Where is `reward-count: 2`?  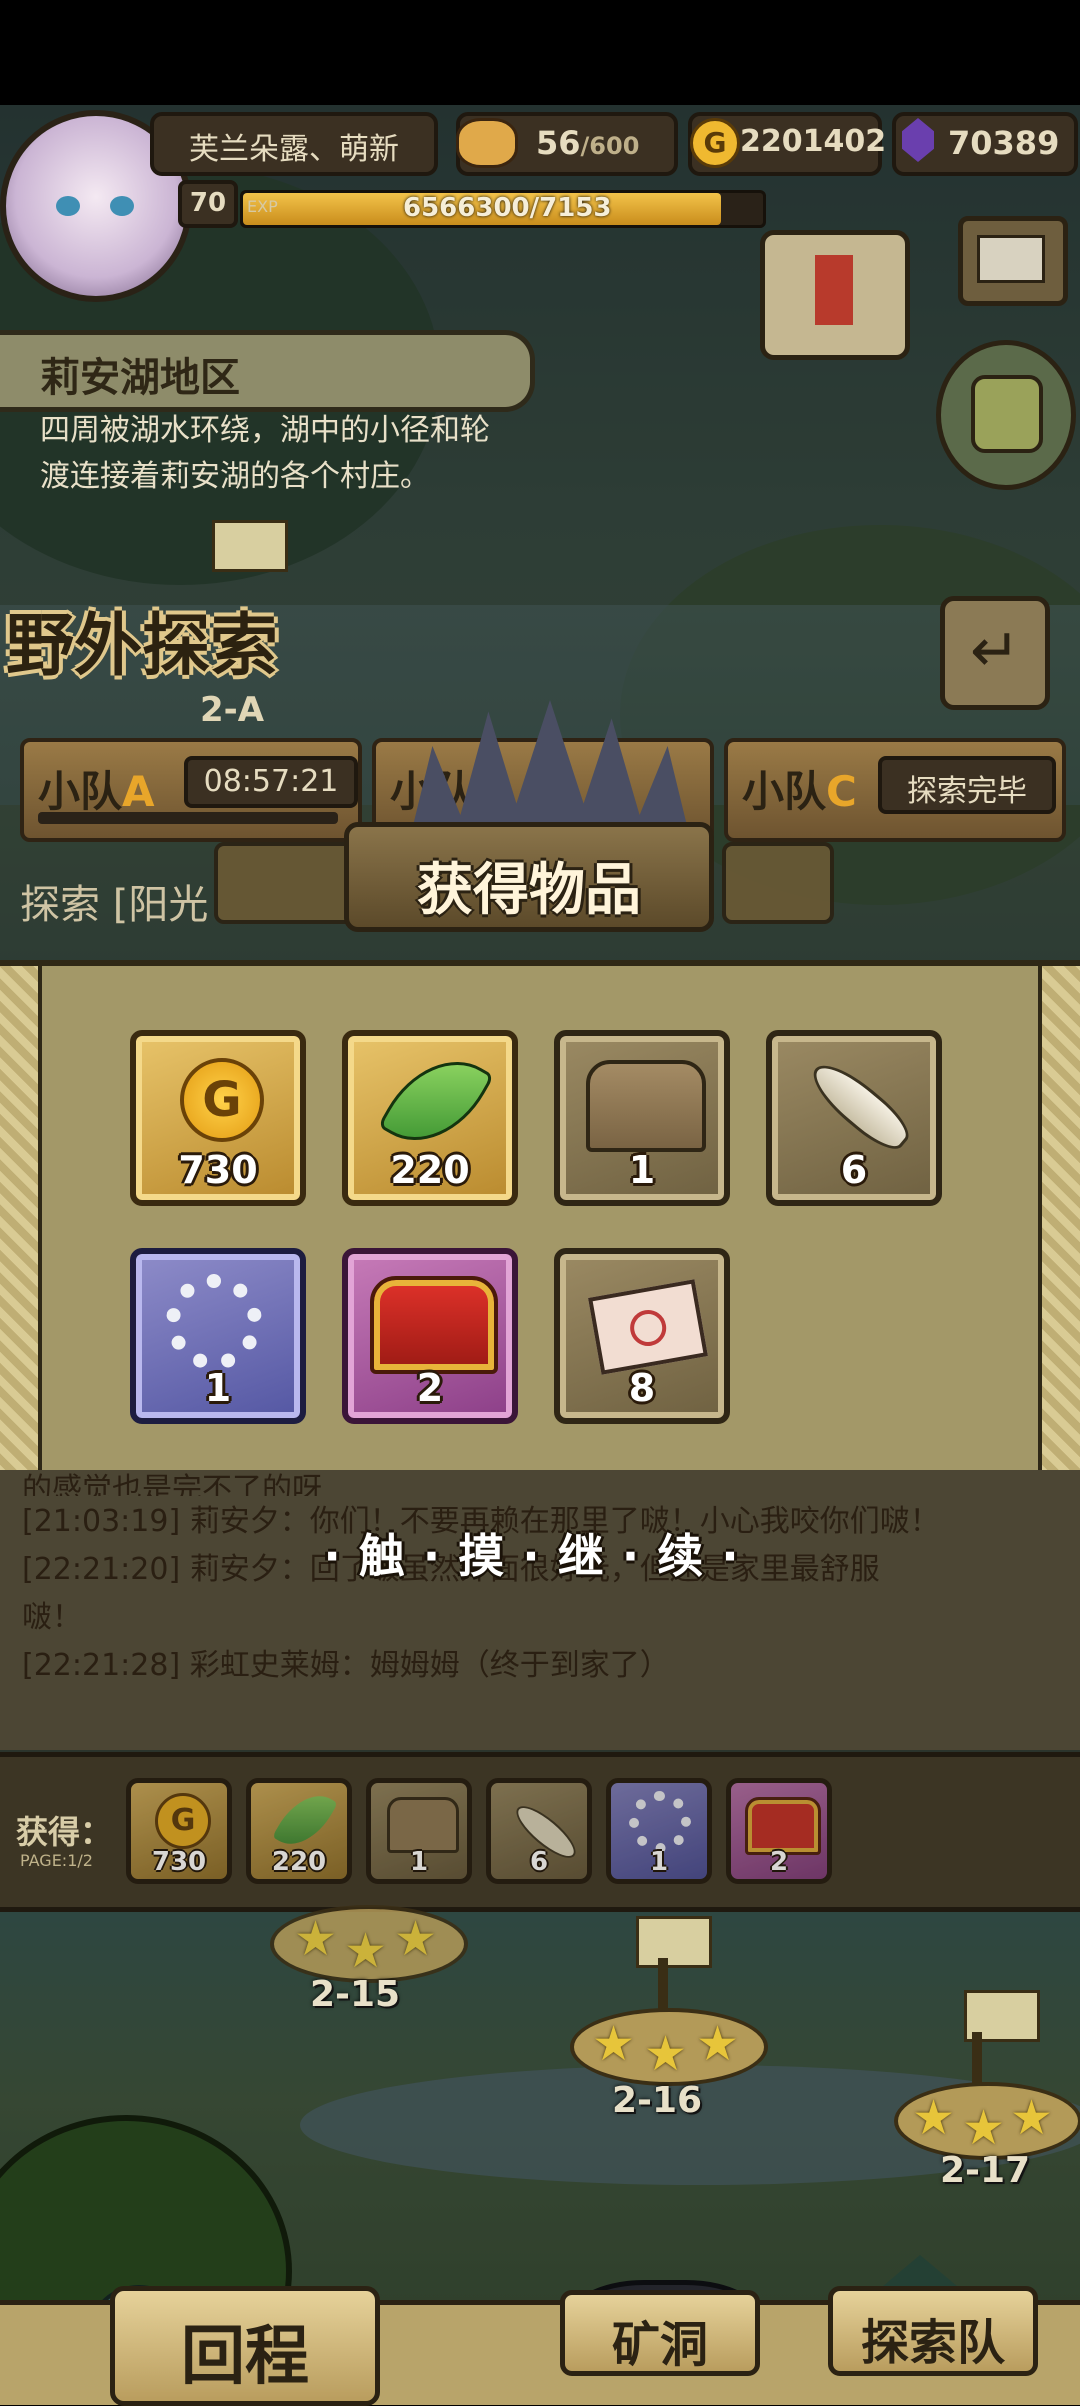
reward-count: 2 is located at coordinates (430, 1388).